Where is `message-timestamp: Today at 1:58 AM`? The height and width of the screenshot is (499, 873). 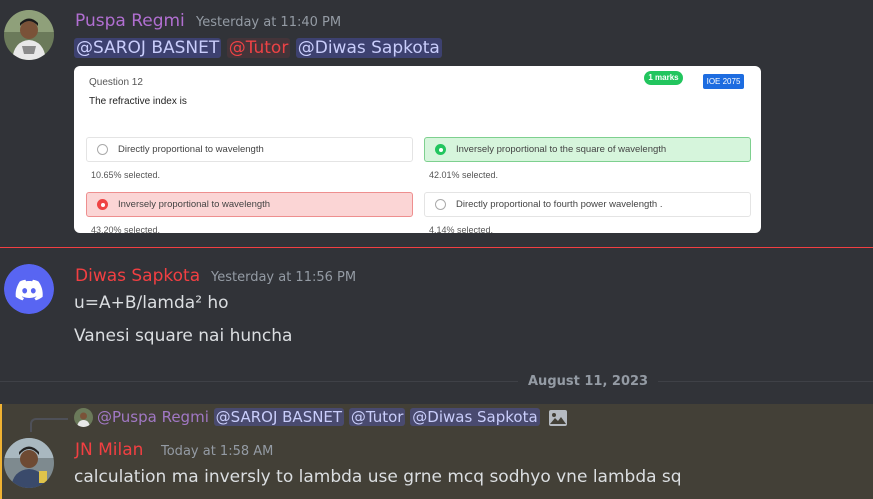
message-timestamp: Today at 1:58 AM is located at coordinates (217, 451).